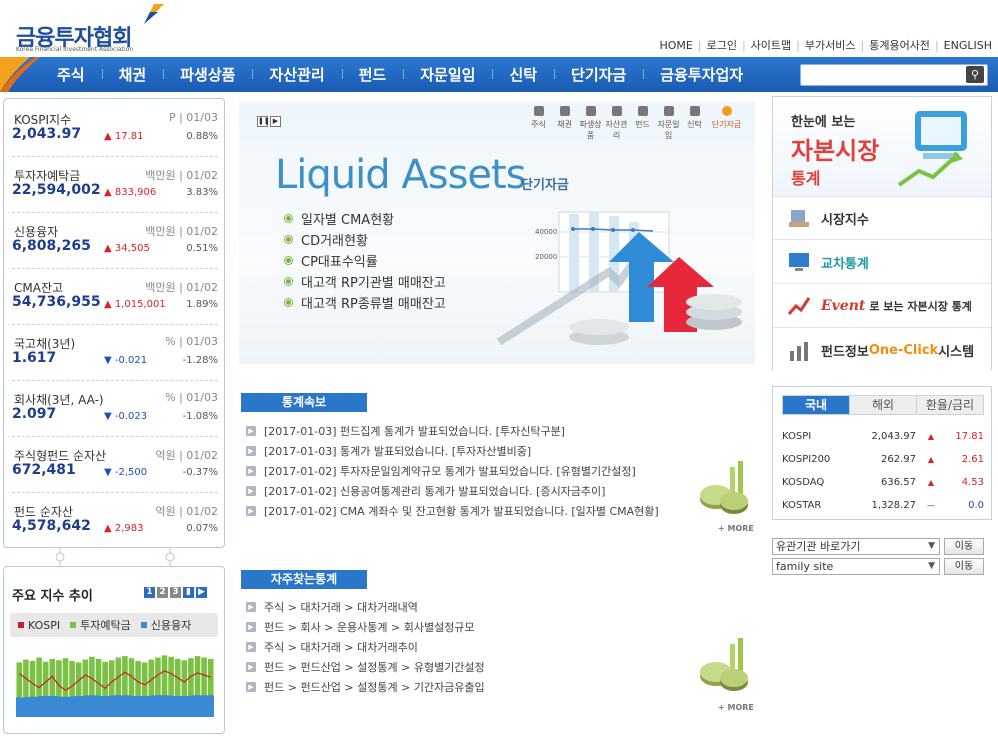 The height and width of the screenshot is (747, 998). I want to click on index-row: KOSPI지수 P | 01/03 2,043.97 ▲ 17.81 0.88%, so click(115, 130).